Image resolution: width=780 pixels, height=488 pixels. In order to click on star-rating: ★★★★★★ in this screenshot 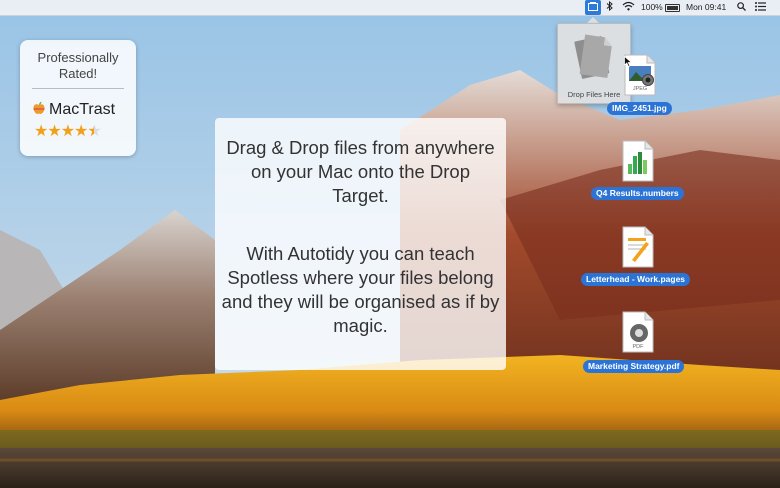, I will do `click(82, 131)`.